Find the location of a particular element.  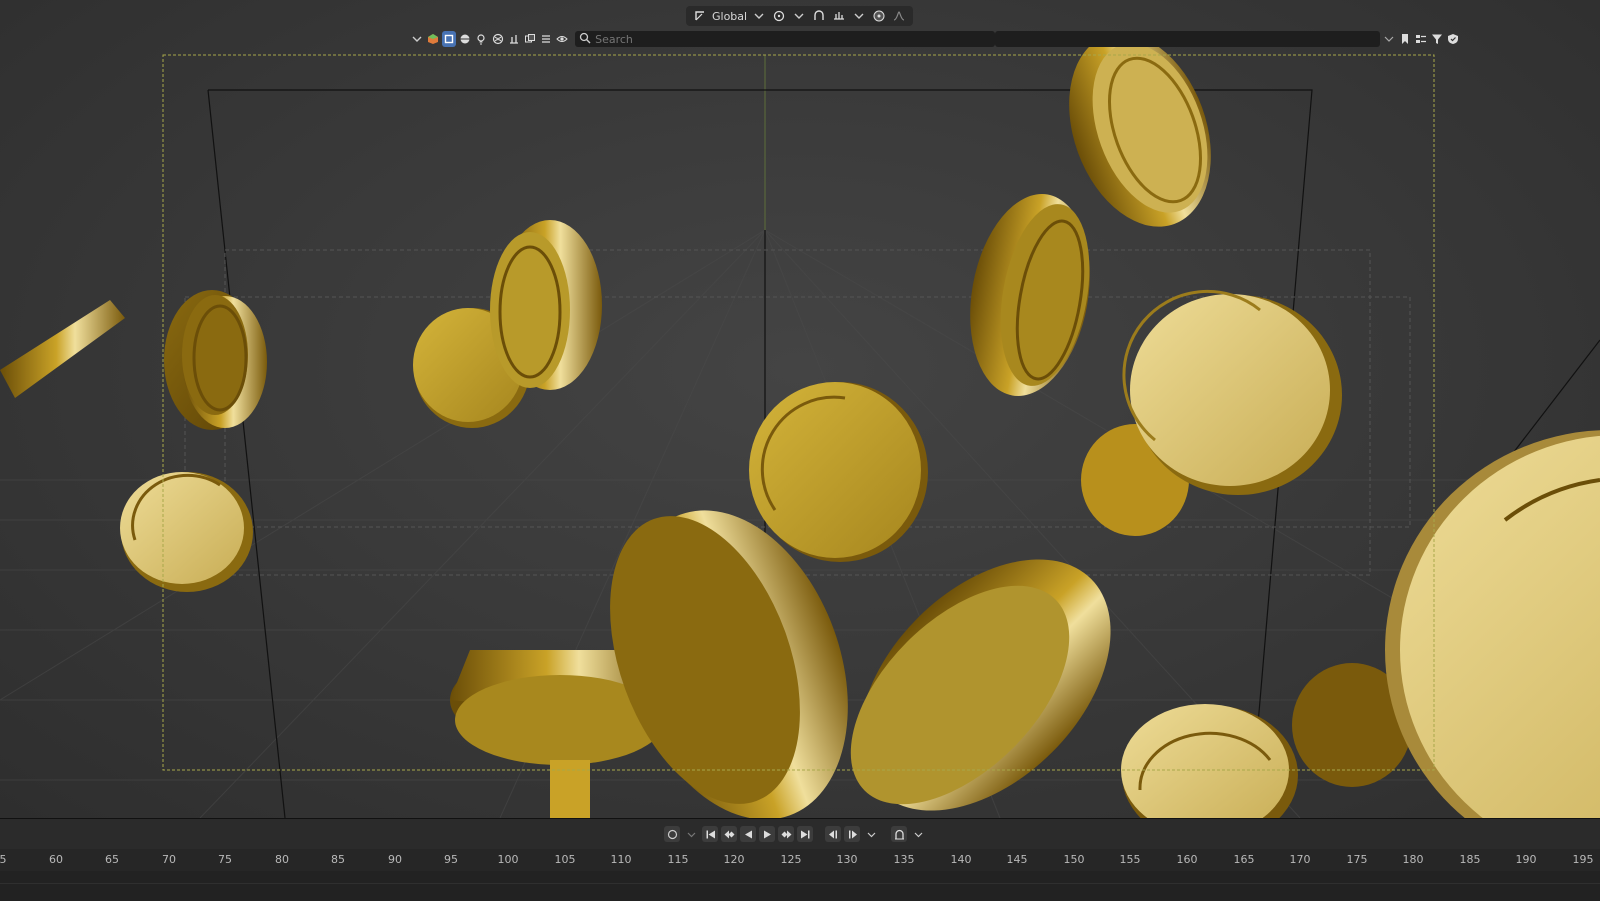

visibility-icon is located at coordinates (562, 39).